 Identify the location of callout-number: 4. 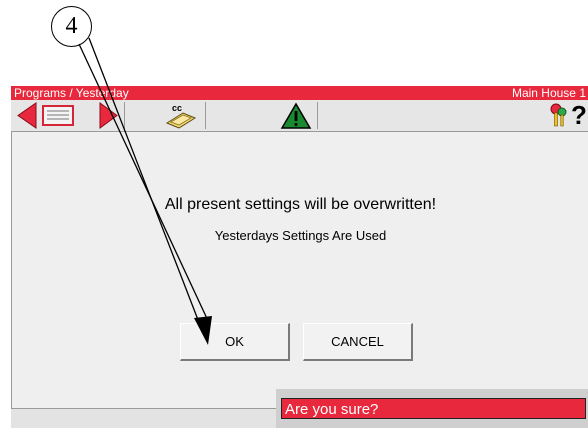
(71, 26).